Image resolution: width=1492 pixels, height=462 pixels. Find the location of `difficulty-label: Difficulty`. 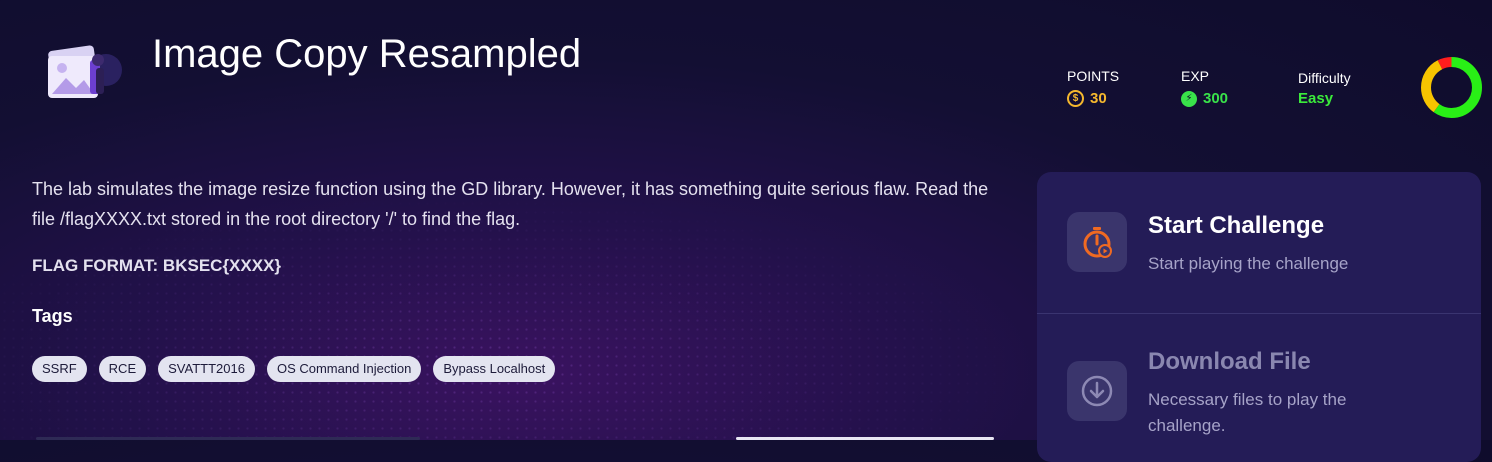

difficulty-label: Difficulty is located at coordinates (1324, 78).